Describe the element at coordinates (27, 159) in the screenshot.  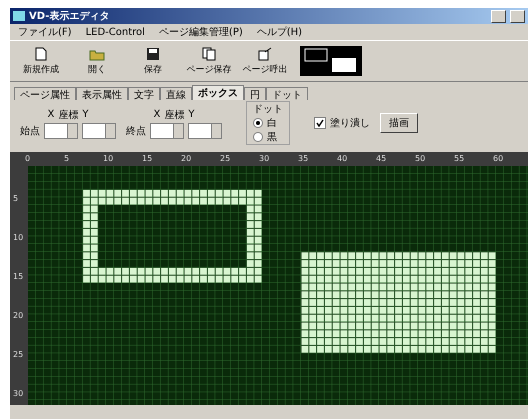
I see `ruler-label: 0` at that location.